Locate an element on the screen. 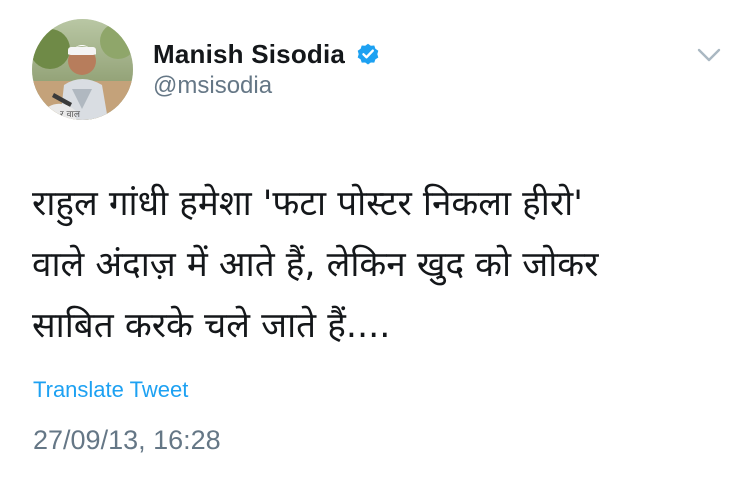 The width and height of the screenshot is (750, 480). display-name: Manish Sisodia is located at coordinates (249, 54).